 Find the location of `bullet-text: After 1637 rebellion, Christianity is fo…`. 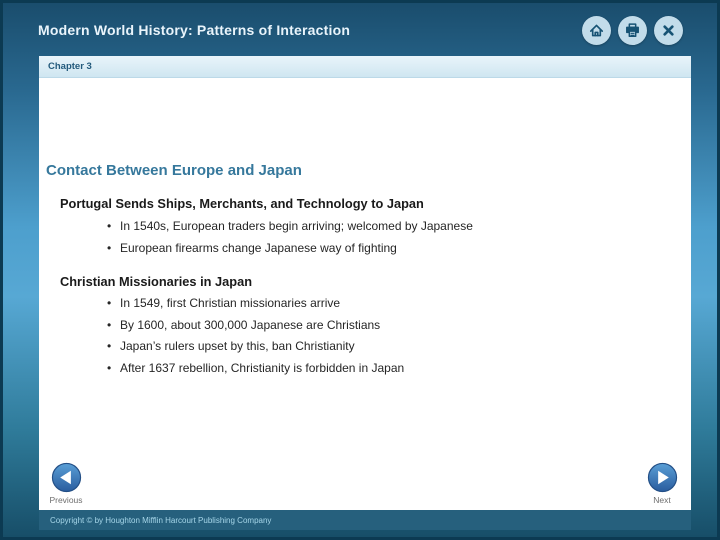

bullet-text: After 1637 rebellion, Christianity is fo… is located at coordinates (262, 367).